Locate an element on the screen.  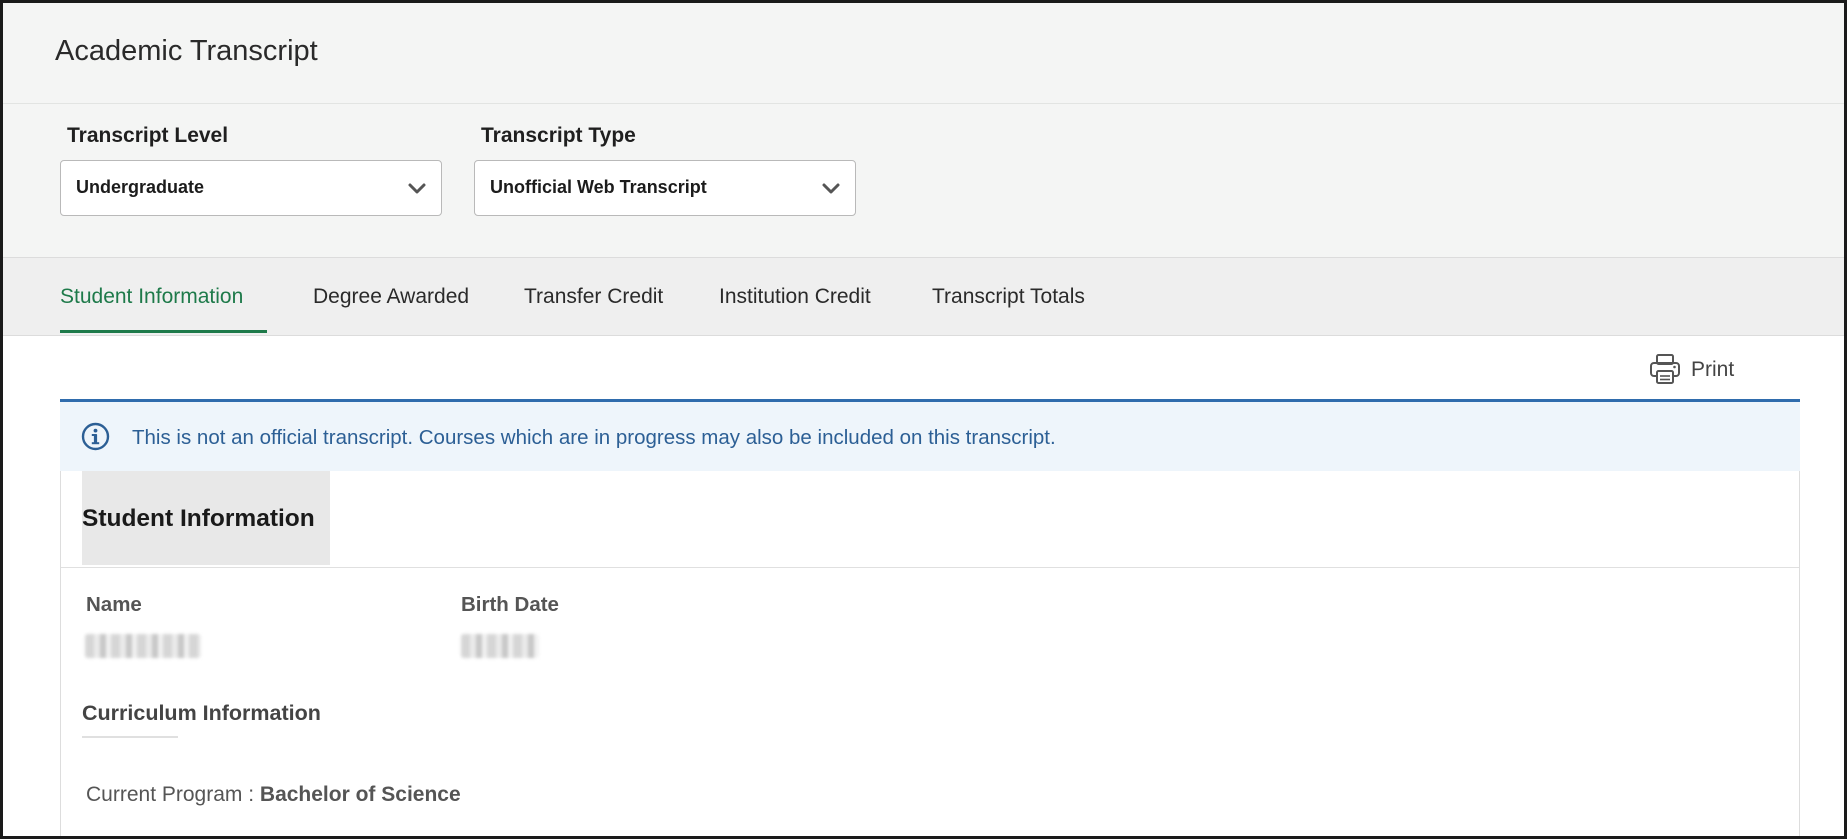
tab-transfer-credit: Transfer Credit is located at coordinates (593, 297).